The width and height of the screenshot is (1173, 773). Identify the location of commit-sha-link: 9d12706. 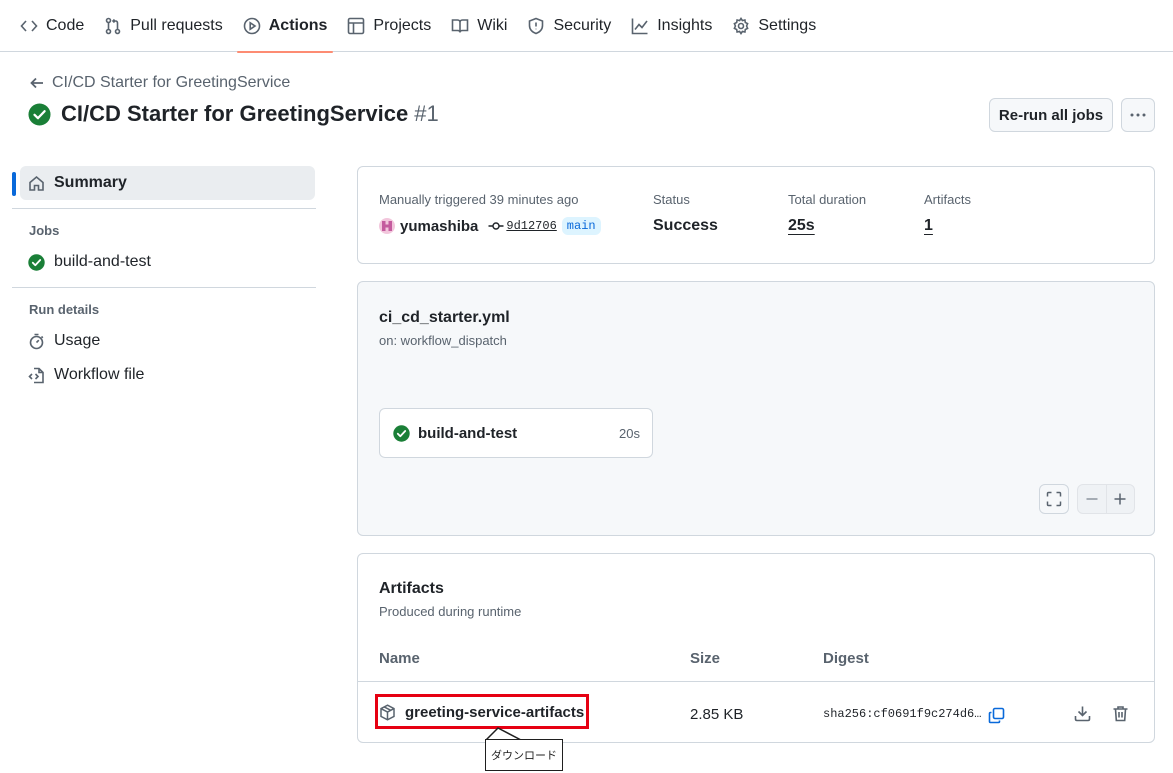
(531, 226).